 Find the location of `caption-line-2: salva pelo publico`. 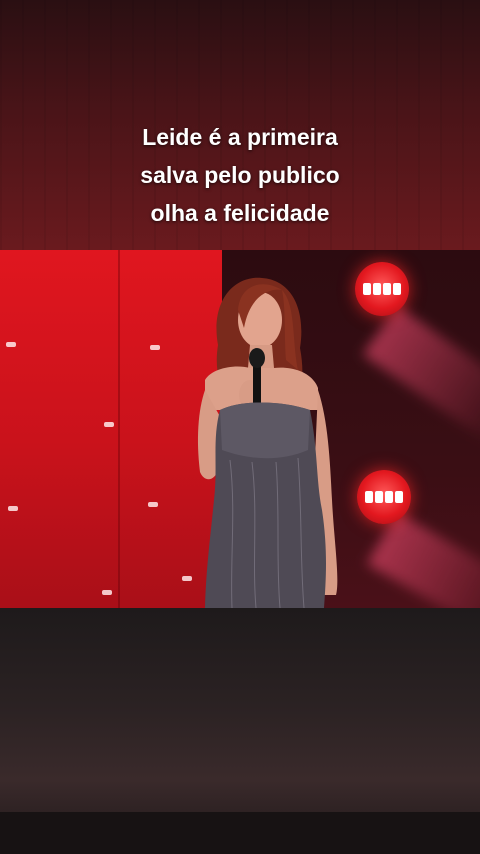

caption-line-2: salva pelo publico is located at coordinates (240, 175).